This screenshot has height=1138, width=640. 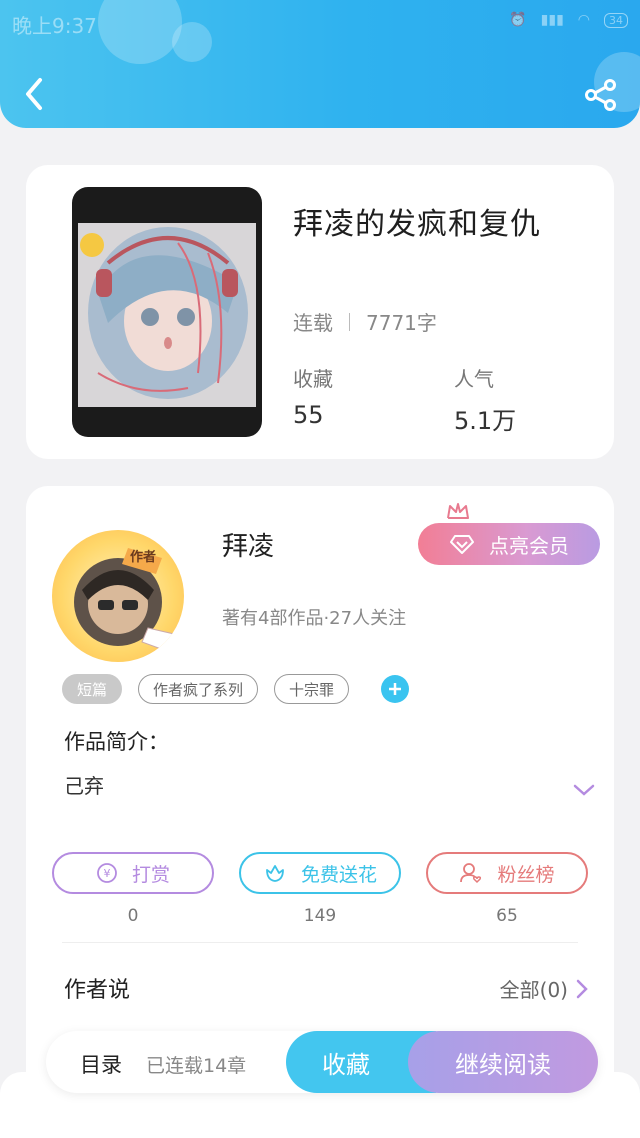 What do you see at coordinates (320, 64) in the screenshot?
I see `header-bar: 晚上9:37 ⏰ ▮▮▮ ◠ 34` at bounding box center [320, 64].